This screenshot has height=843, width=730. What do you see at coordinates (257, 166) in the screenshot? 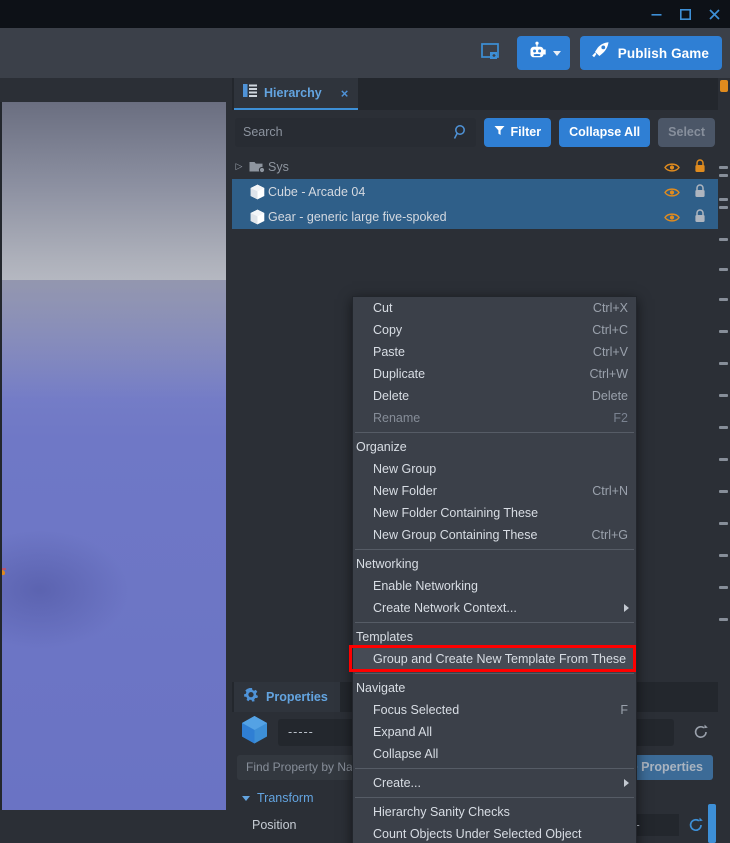
I see `folder-icon` at bounding box center [257, 166].